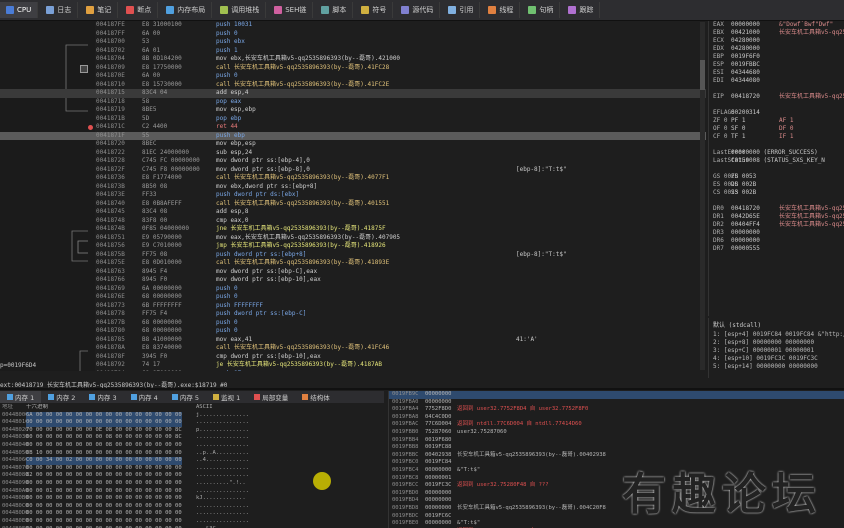  What do you see at coordinates (271, 397) in the screenshot?
I see `dump-tab-7: 局部变量` at bounding box center [271, 397].